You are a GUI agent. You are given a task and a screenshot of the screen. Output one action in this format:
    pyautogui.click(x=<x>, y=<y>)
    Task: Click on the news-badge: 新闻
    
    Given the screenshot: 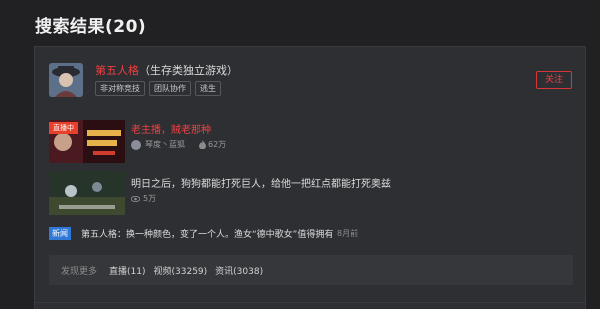 What is the action you would take?
    pyautogui.click(x=60, y=233)
    